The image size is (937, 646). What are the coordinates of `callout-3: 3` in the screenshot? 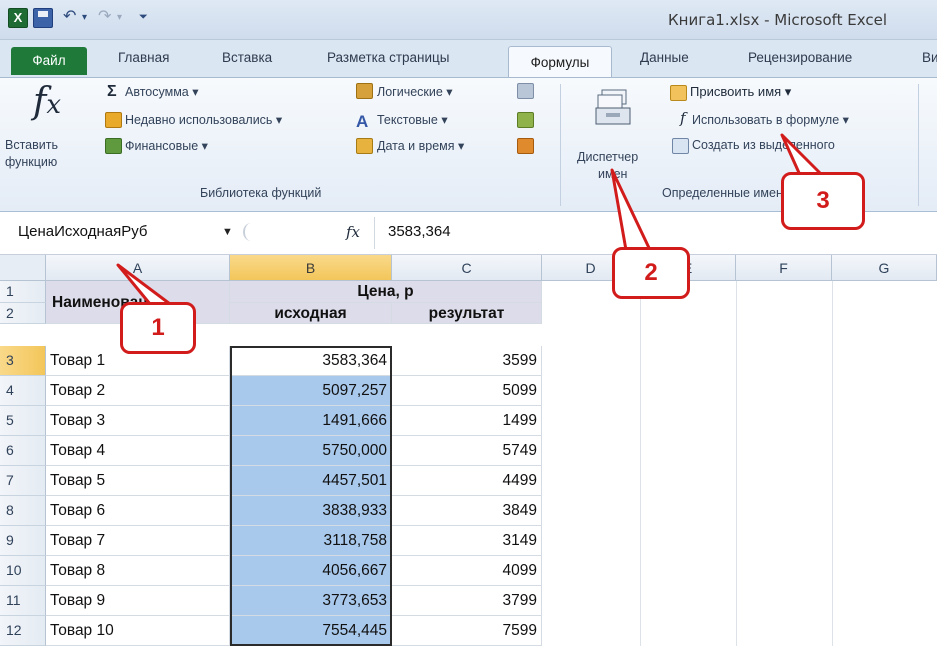 It's located at (823, 201).